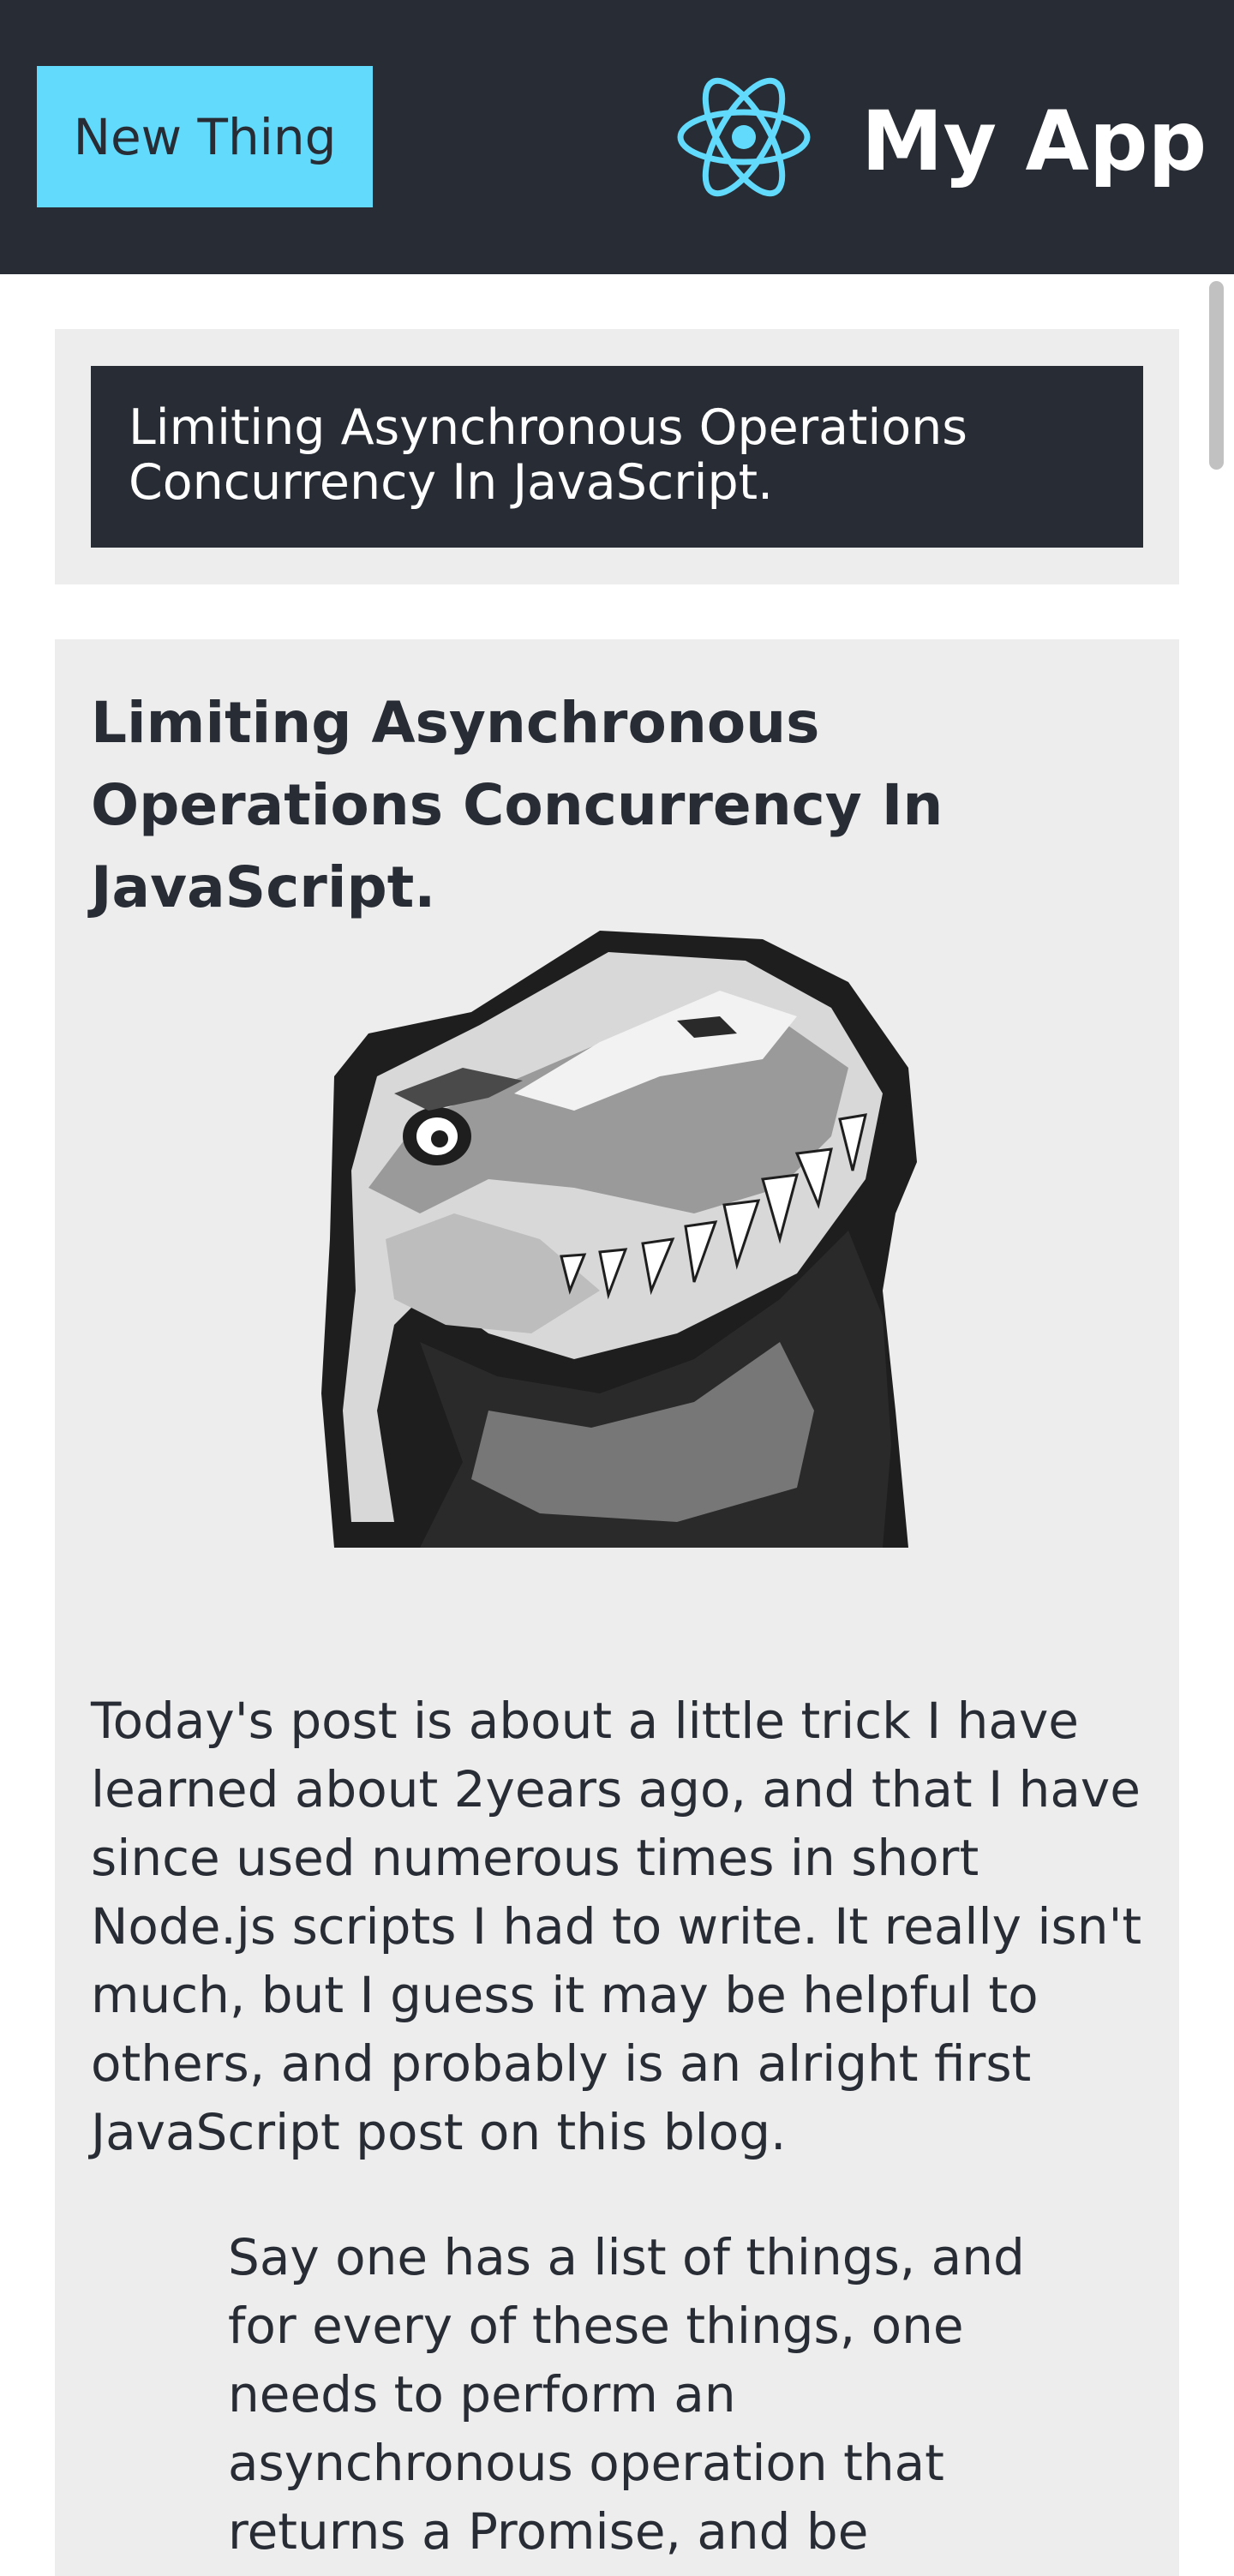 The width and height of the screenshot is (1234, 2576). I want to click on new-thing-button: New Thing, so click(205, 136).